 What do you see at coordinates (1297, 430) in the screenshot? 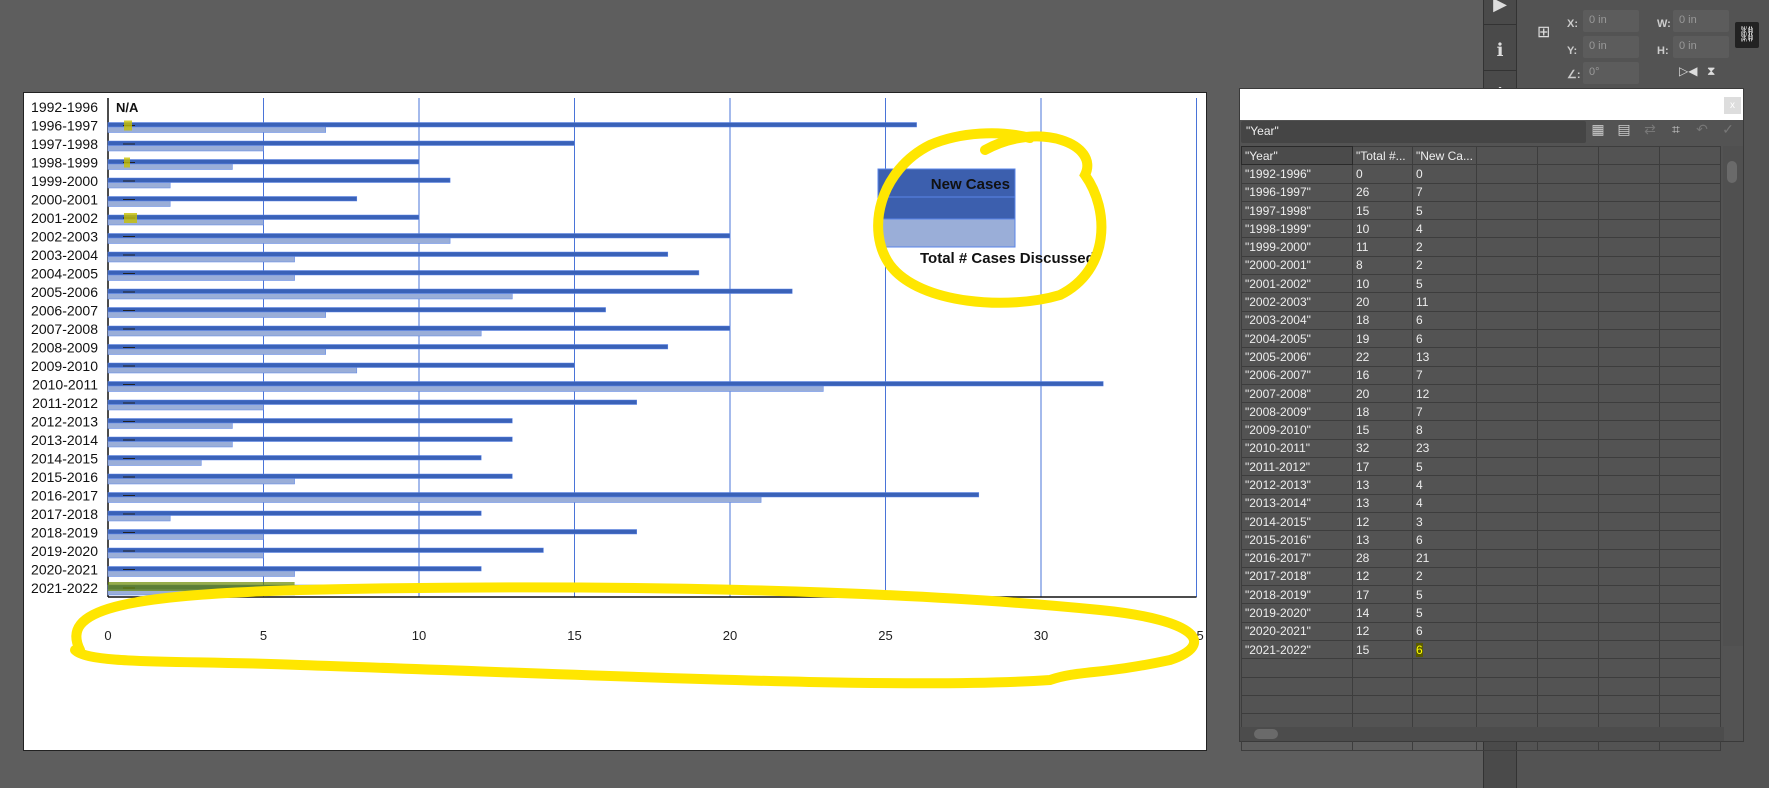
I see `grid-cell: "2009-2010"` at bounding box center [1297, 430].